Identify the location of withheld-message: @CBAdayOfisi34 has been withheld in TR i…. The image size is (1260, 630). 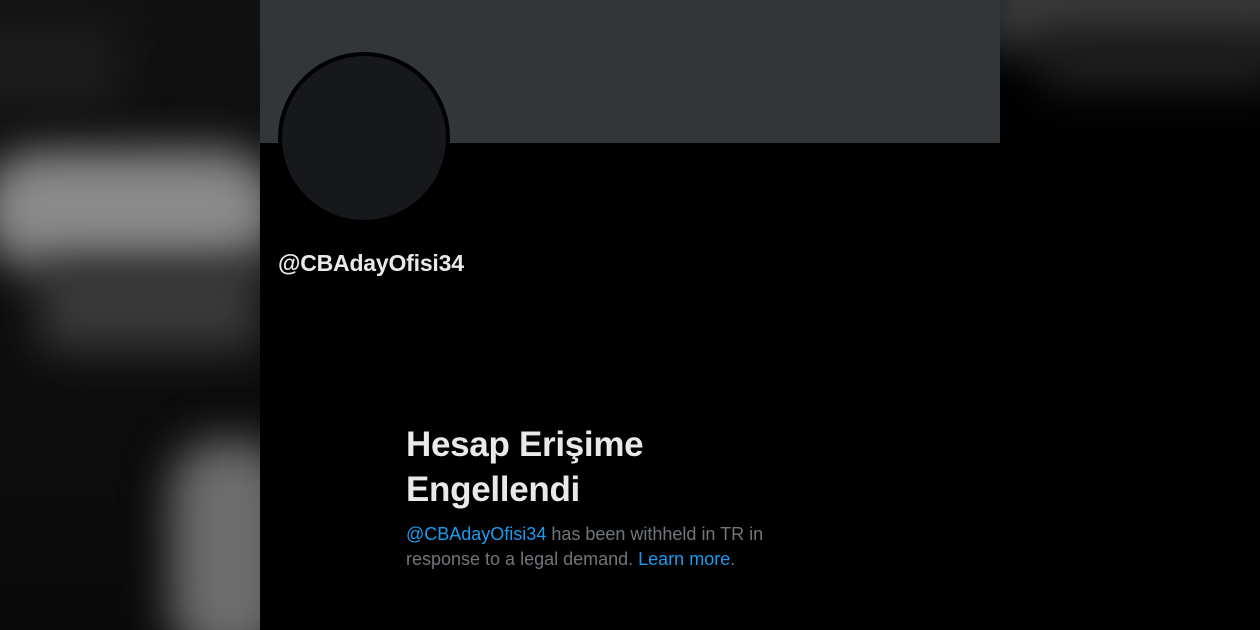
(616, 547).